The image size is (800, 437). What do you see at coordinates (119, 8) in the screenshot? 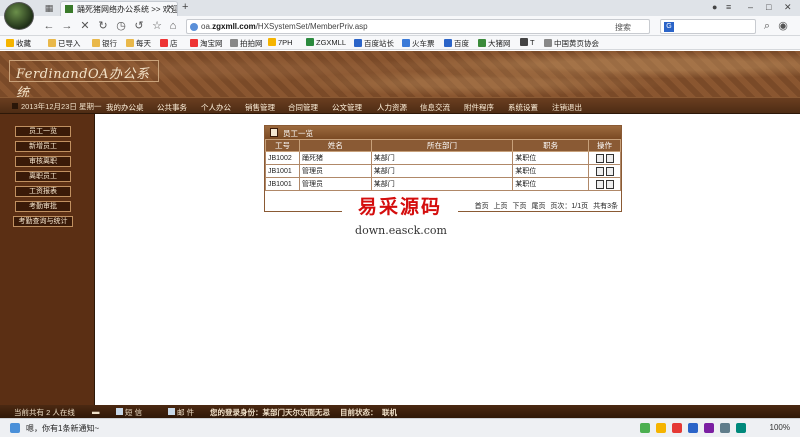
I see `browser-tab: 踊死猪网络办公系统 >> 欢迎 ✕` at bounding box center [119, 8].